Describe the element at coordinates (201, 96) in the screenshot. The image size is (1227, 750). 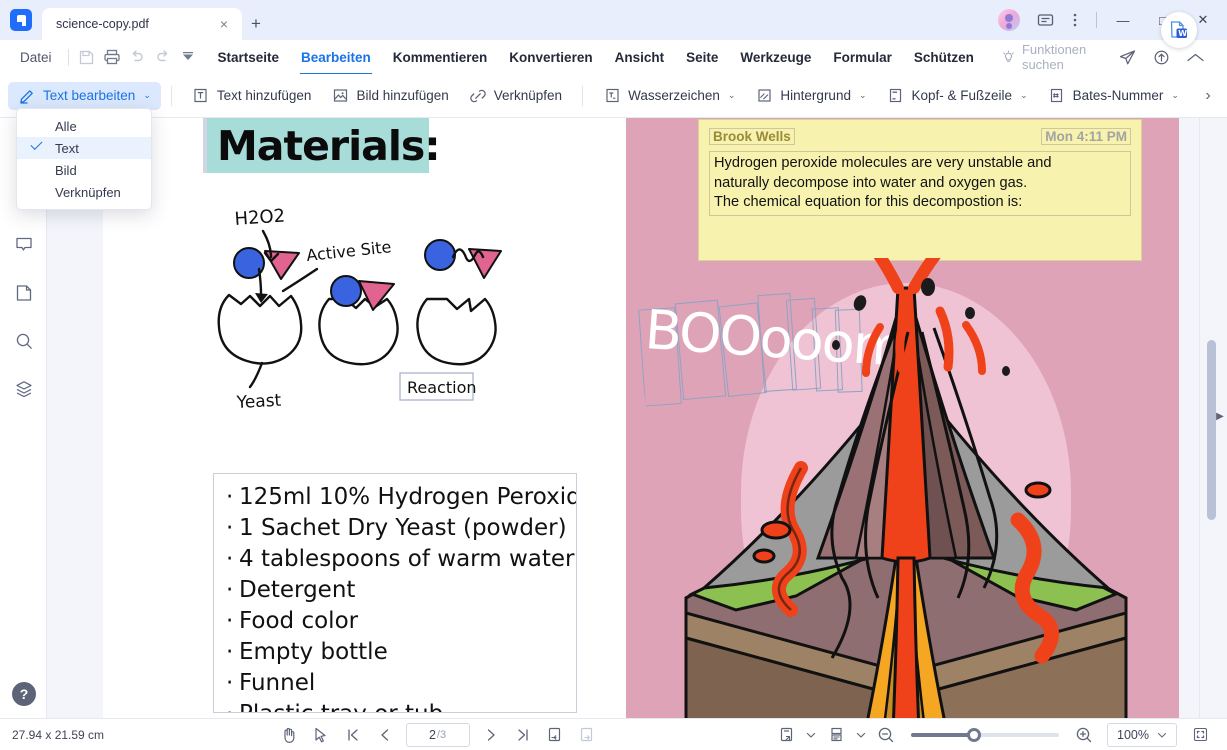
I see `add-text-icon` at that location.